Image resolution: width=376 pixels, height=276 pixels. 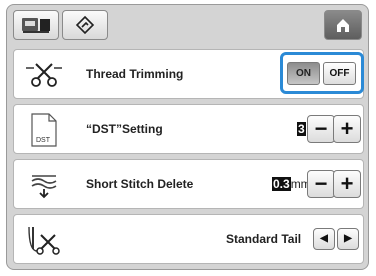 I want to click on ornament-settings-button, so click(x=85, y=25).